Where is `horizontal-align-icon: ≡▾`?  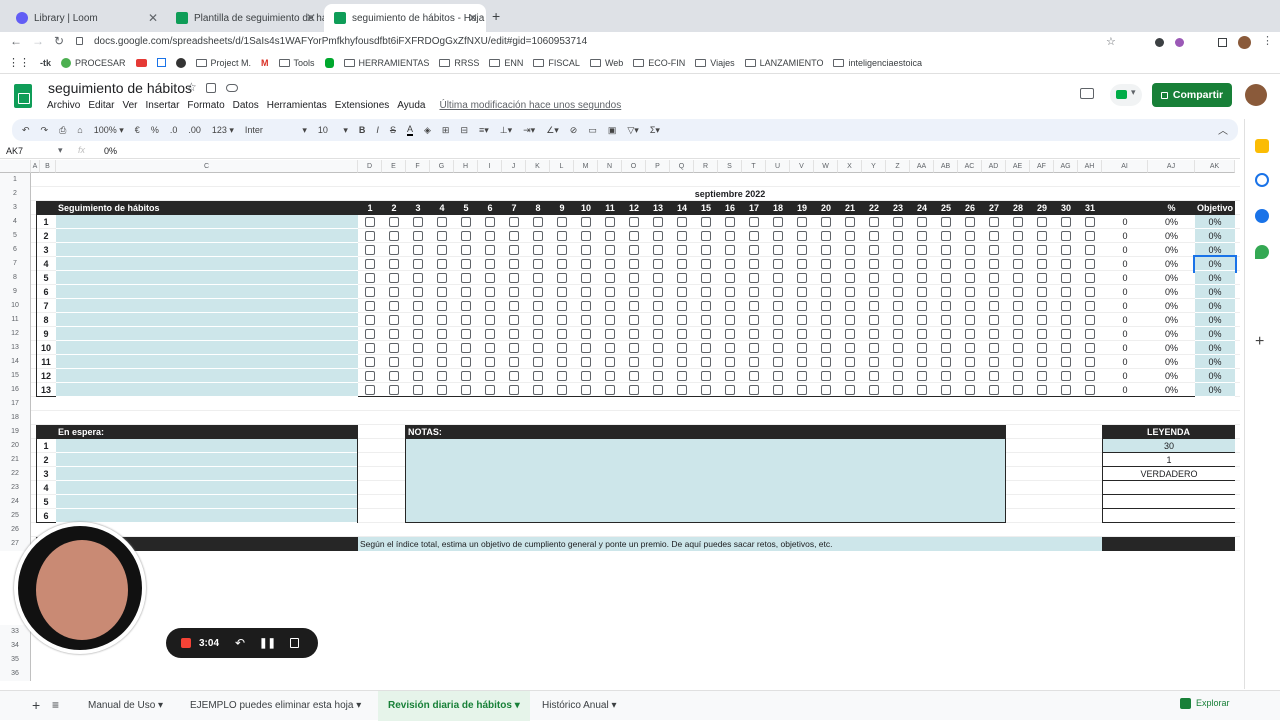
horizontal-align-icon: ≡▾ is located at coordinates (484, 130).